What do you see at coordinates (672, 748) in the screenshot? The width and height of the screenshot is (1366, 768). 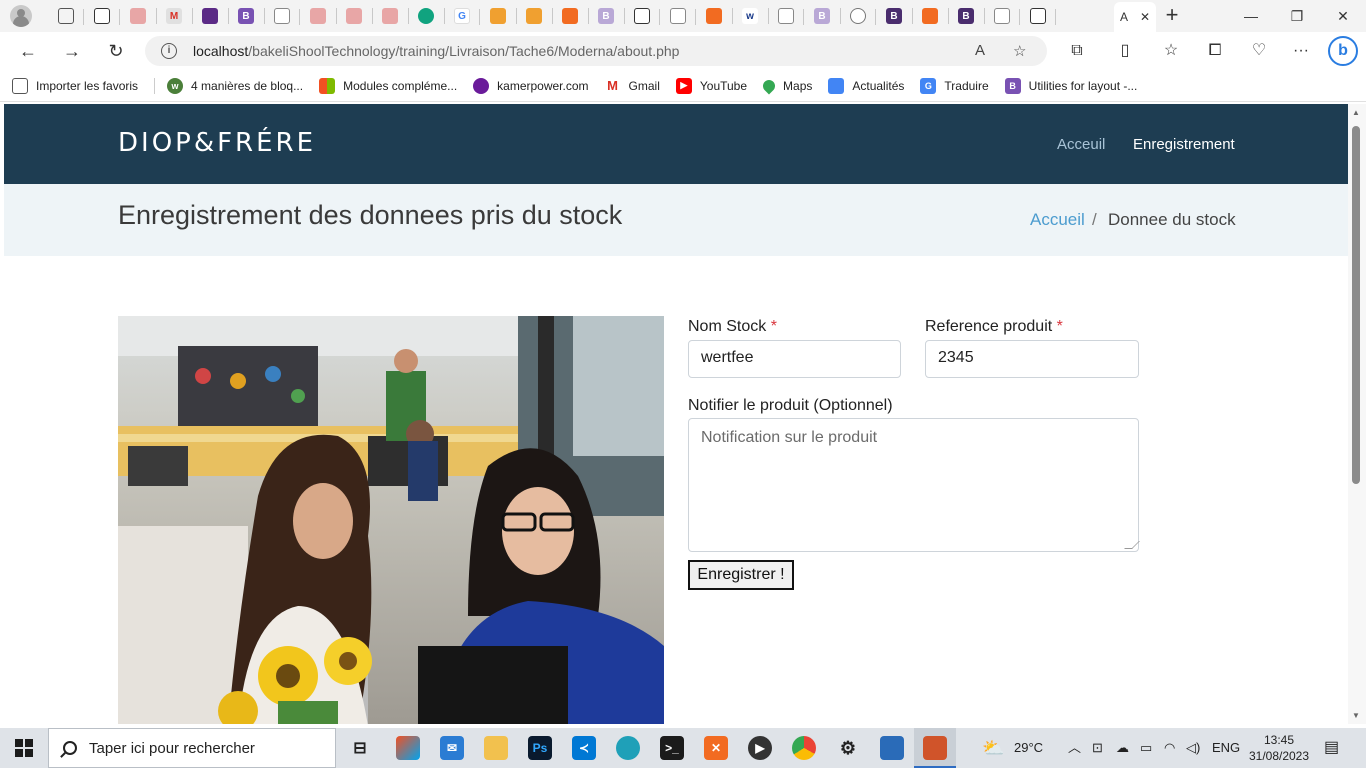 I see `terminal-icon: >_` at bounding box center [672, 748].